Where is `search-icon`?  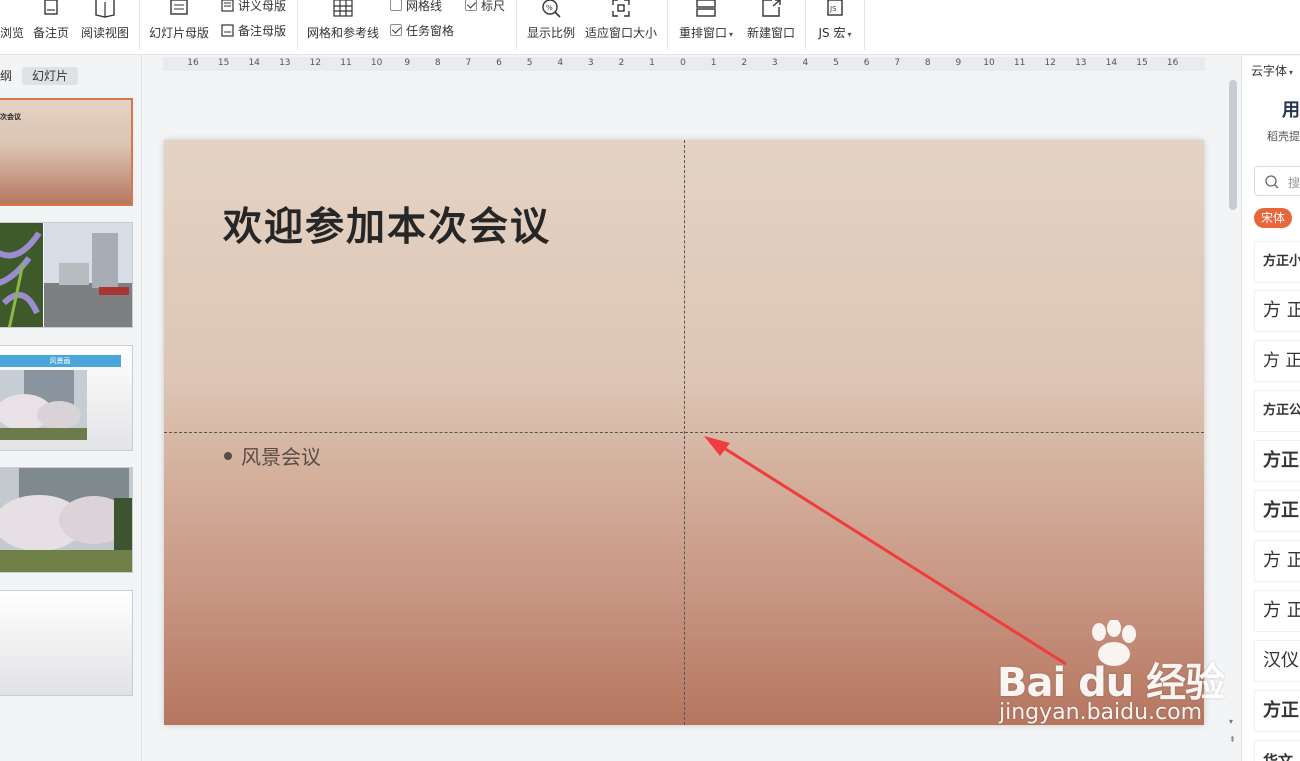
search-icon is located at coordinates (1272, 182).